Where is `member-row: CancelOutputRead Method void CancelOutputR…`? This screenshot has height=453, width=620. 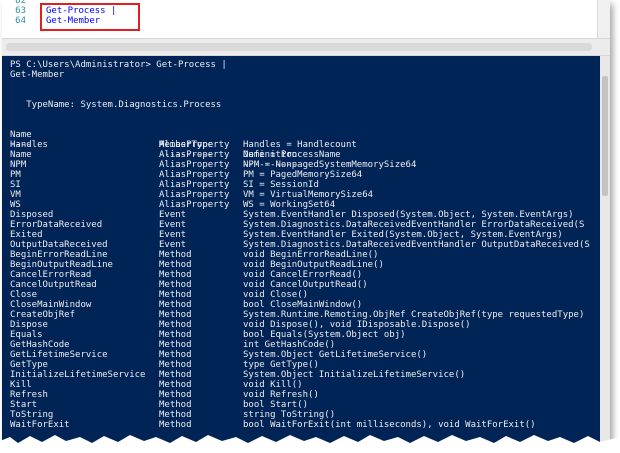 member-row: CancelOutputRead Method void CancelOutputR… is located at coordinates (310, 285).